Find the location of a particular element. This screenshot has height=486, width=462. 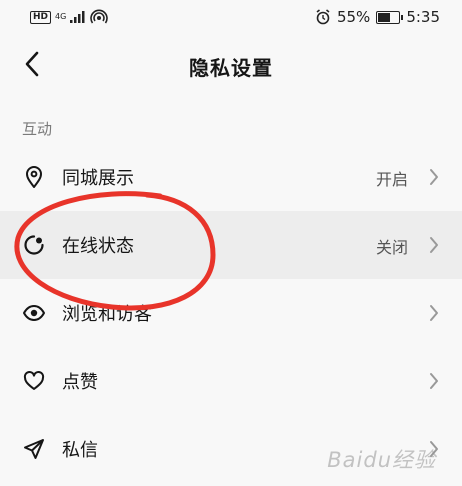

network-type: 4G is located at coordinates (61, 16).